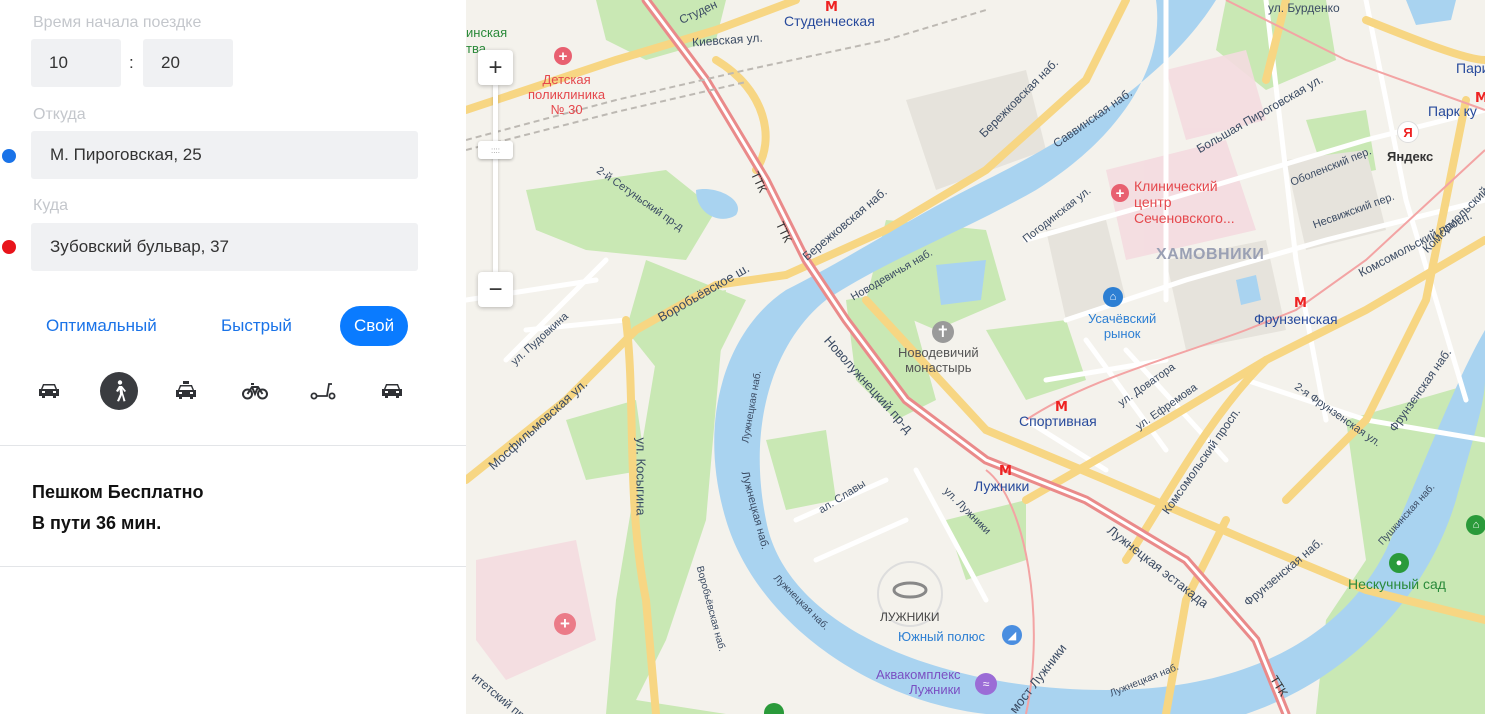 The width and height of the screenshot is (1485, 714). I want to click on scooter-icon, so click(323, 391).